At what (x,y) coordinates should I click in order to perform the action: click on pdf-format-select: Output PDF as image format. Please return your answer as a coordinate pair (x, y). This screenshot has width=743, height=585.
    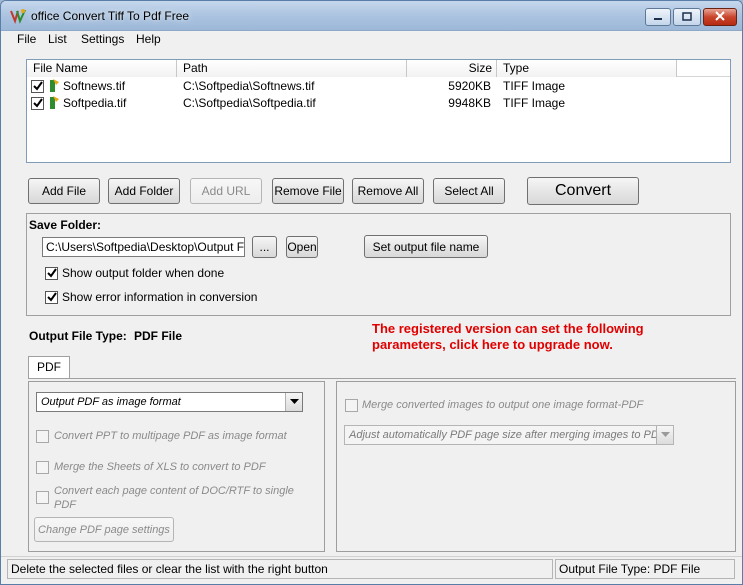
    Looking at the image, I should click on (169, 402).